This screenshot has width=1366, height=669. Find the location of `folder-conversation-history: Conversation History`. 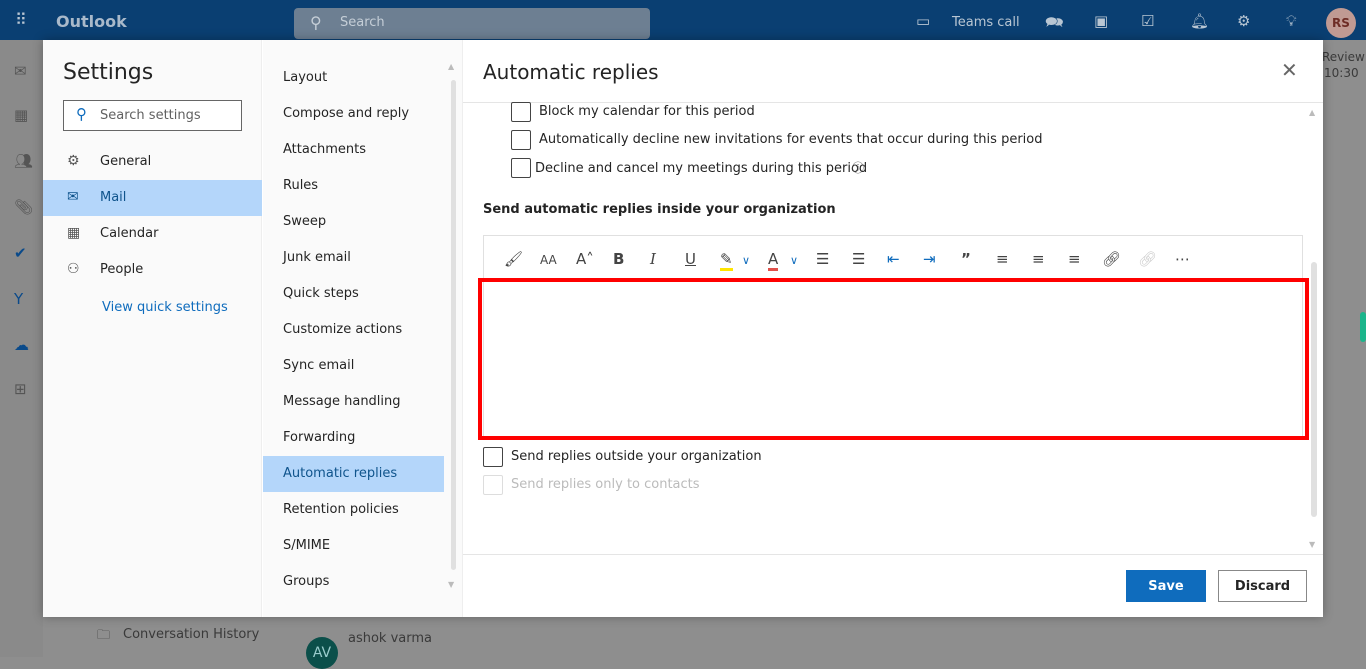

folder-conversation-history: Conversation History is located at coordinates (191, 634).